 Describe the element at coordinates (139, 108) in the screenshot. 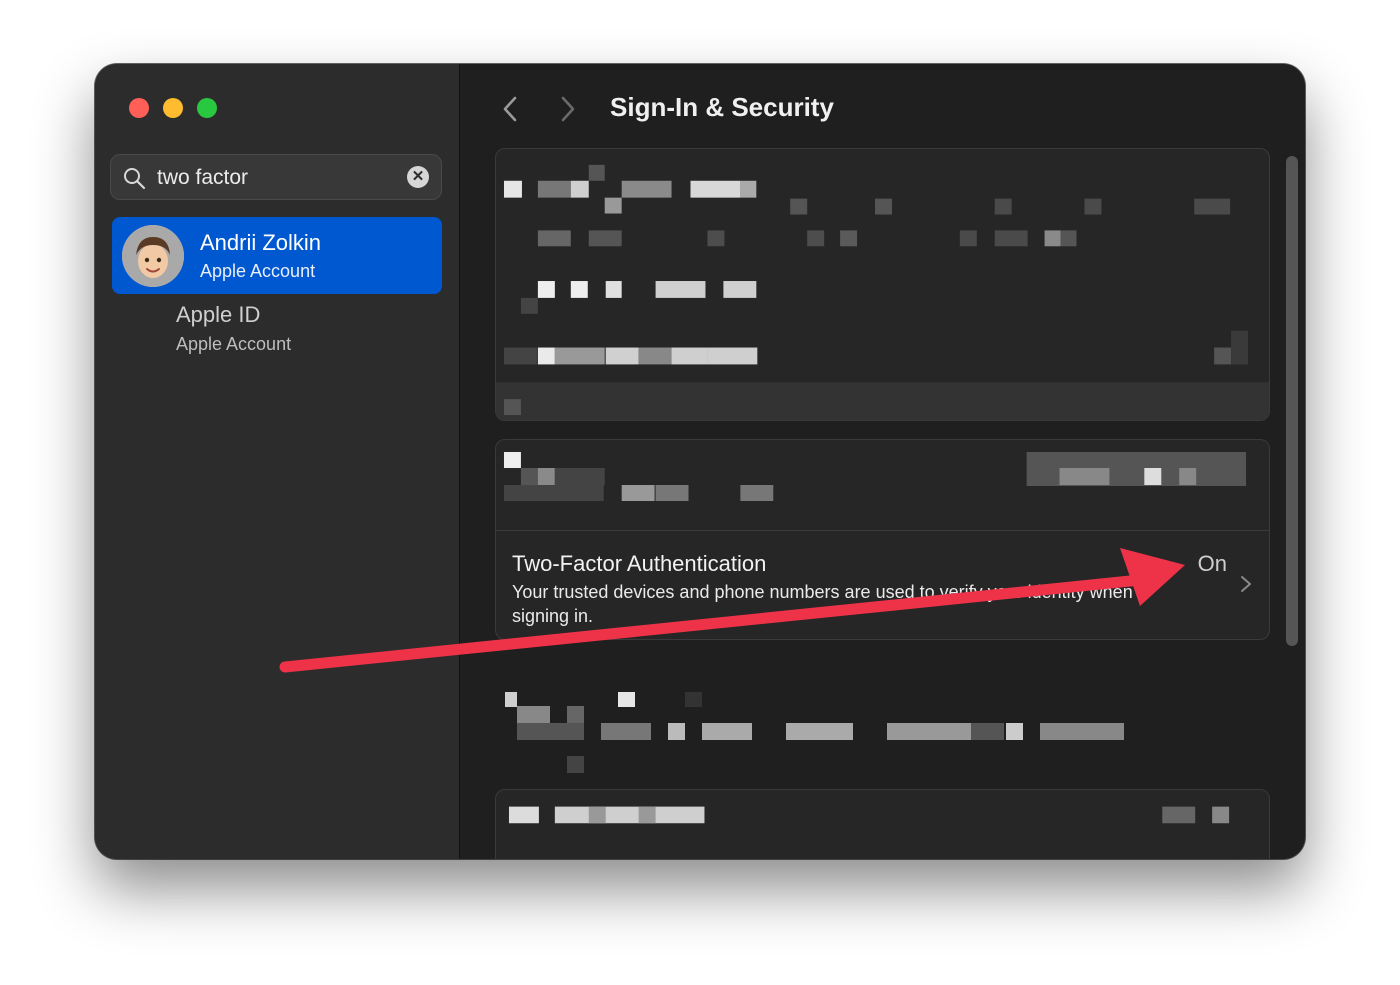

I see `close-window-button` at that location.